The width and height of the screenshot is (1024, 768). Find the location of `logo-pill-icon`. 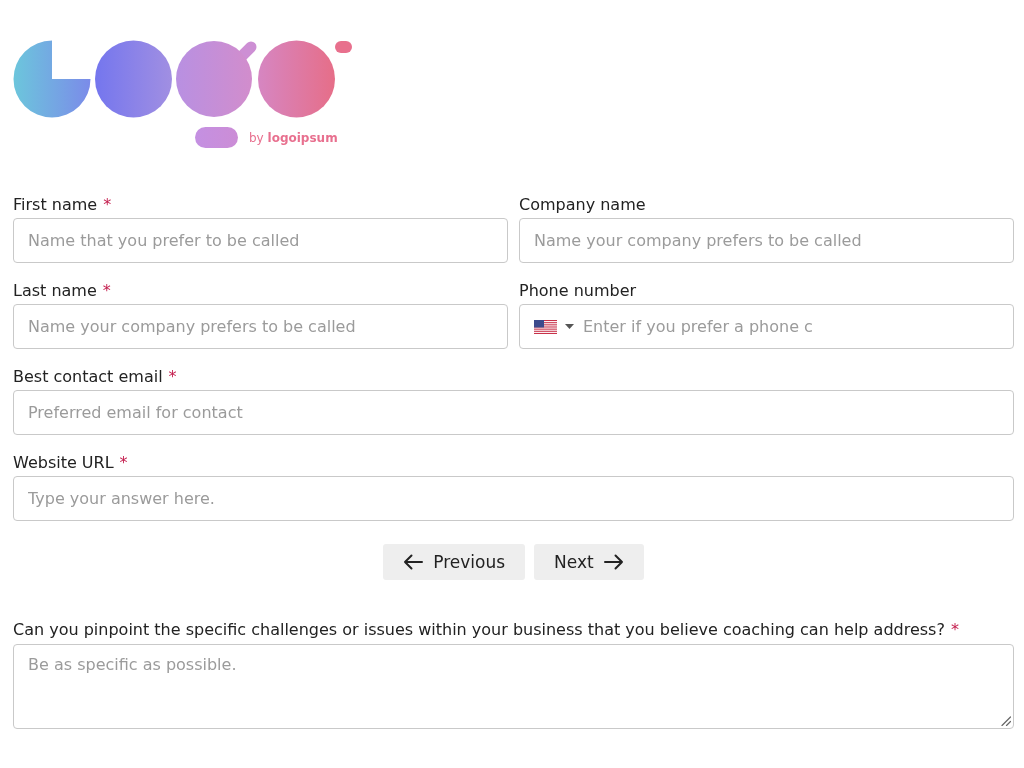

logo-pill-icon is located at coordinates (216, 137).